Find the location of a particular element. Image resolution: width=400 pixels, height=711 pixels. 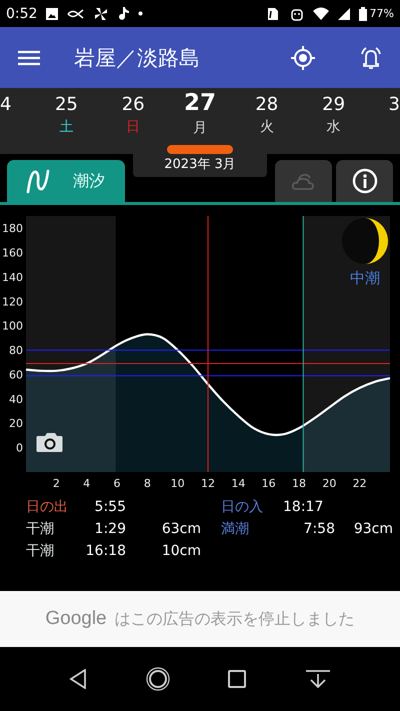

wave-icon is located at coordinates (38, 181).